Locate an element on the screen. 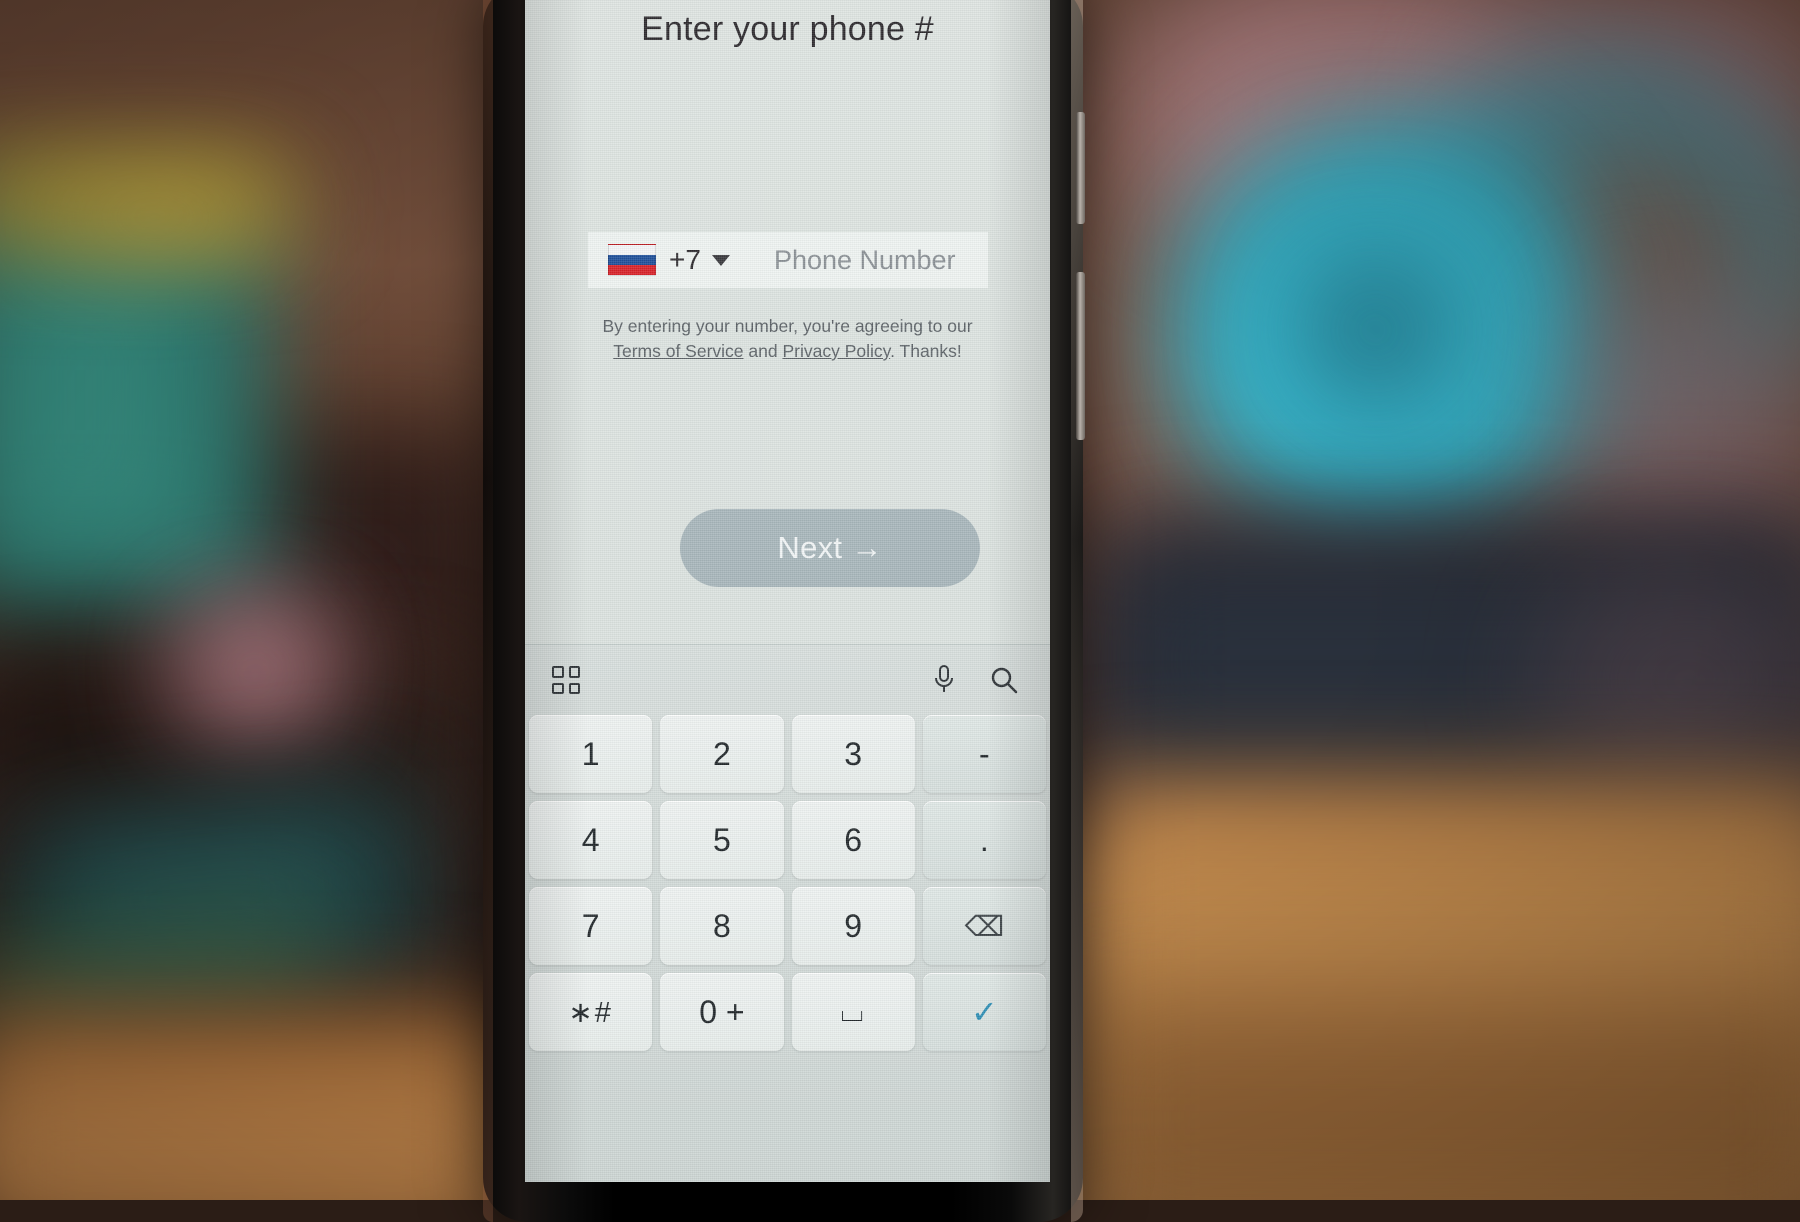  volume-button is located at coordinates (1080, 168).